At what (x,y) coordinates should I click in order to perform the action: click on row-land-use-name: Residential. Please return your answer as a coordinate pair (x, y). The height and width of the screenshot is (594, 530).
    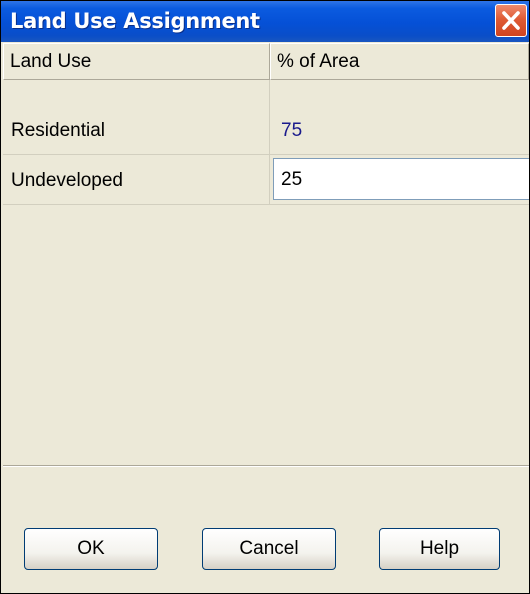
    Looking at the image, I should click on (58, 130).